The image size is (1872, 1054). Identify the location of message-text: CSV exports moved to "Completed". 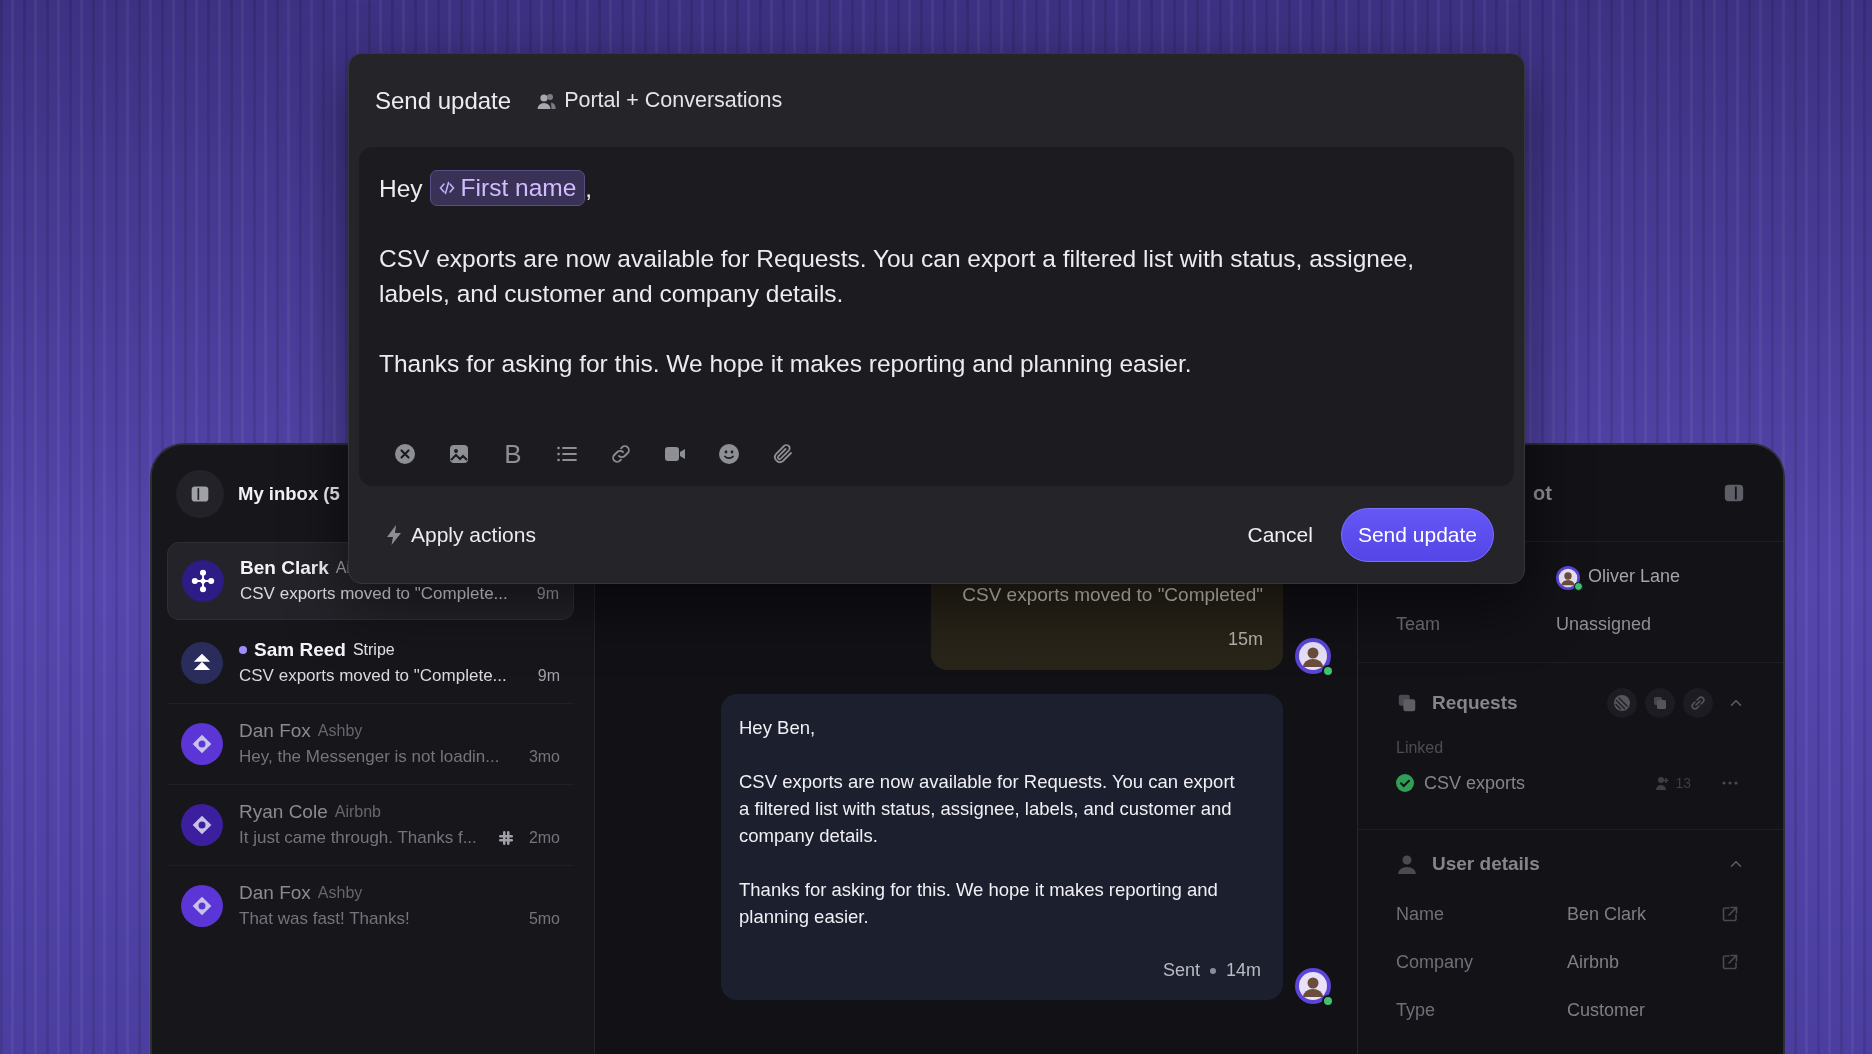
(1112, 595).